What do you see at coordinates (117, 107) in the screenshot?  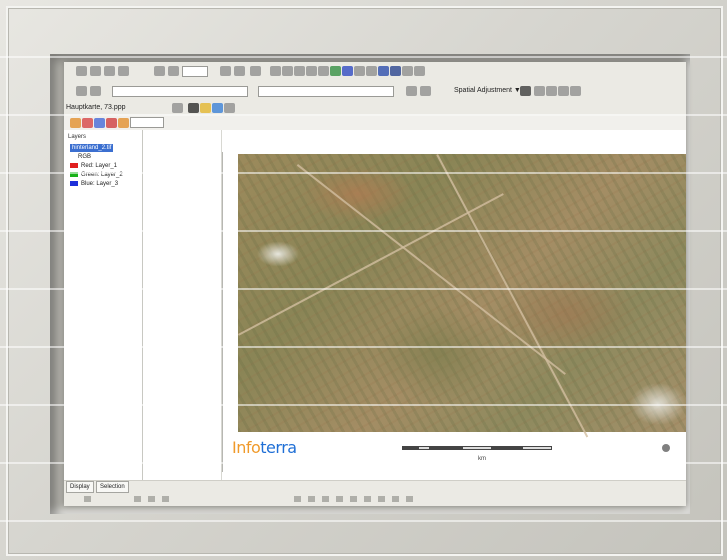 I see `layer-combo: Hauptkarte, 73.ppp` at bounding box center [117, 107].